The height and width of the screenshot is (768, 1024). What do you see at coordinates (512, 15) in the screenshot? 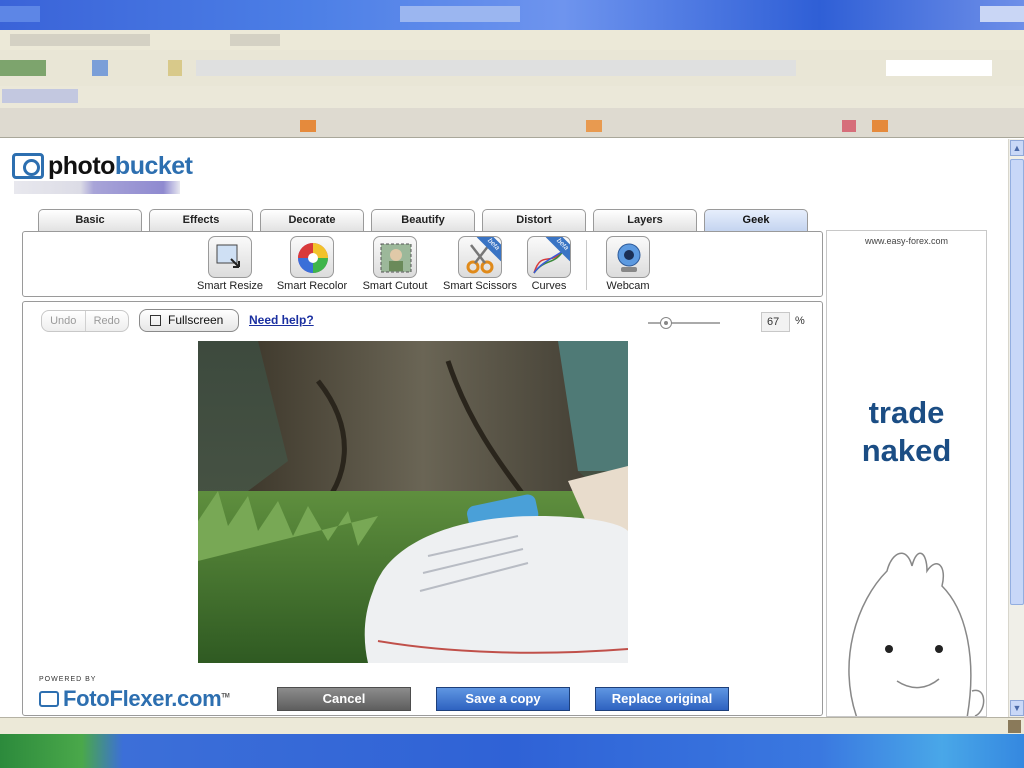
I see `window-title-bar` at bounding box center [512, 15].